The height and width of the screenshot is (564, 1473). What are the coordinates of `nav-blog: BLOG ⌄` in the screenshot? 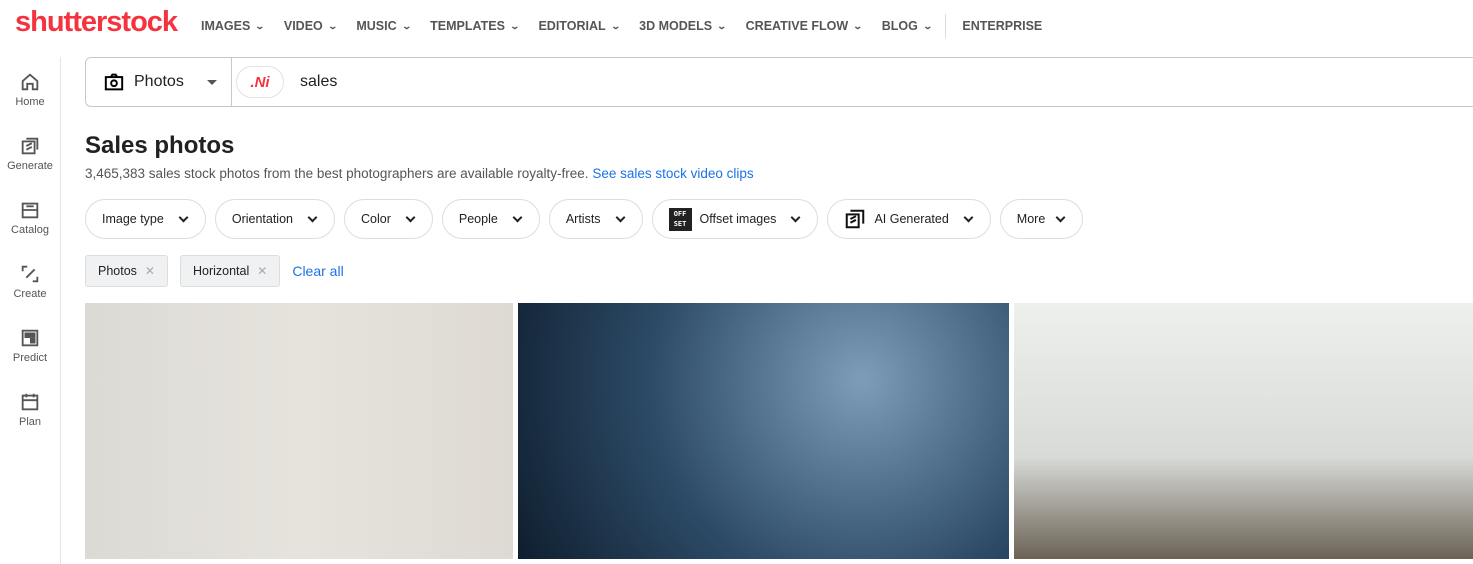 It's located at (907, 26).